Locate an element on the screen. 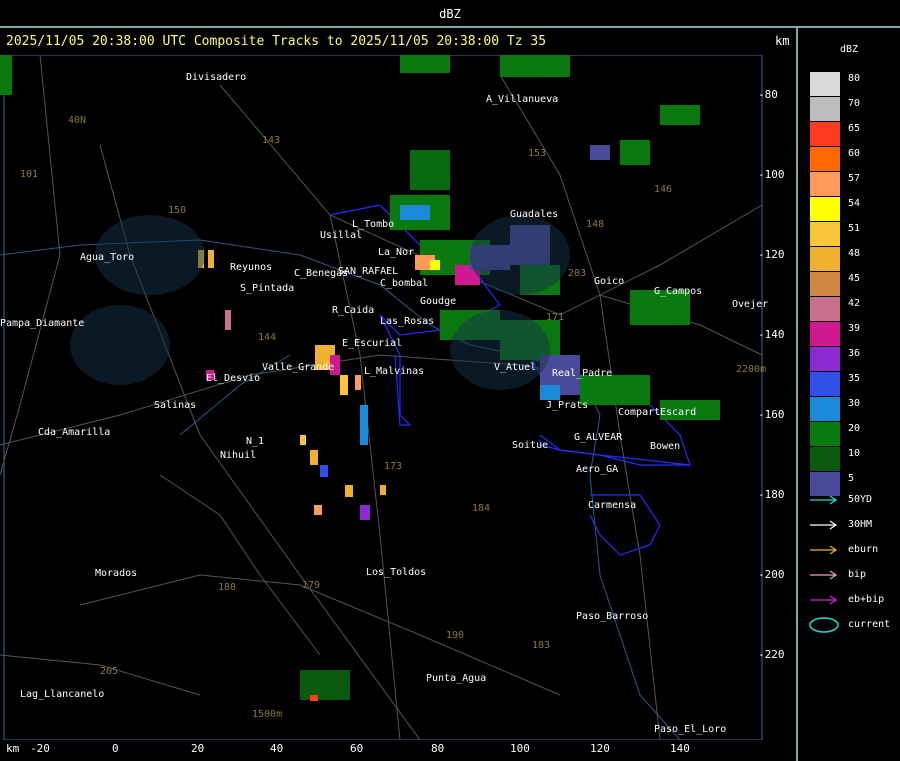  y-tick: -160 is located at coordinates (771, 414).